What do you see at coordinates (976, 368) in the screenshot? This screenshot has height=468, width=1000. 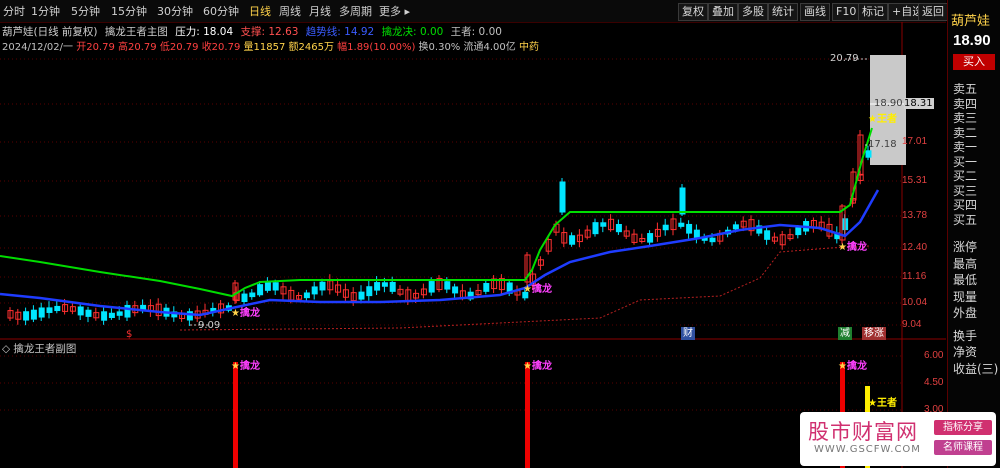 I see `stat-label: 收益(三)` at bounding box center [976, 368].